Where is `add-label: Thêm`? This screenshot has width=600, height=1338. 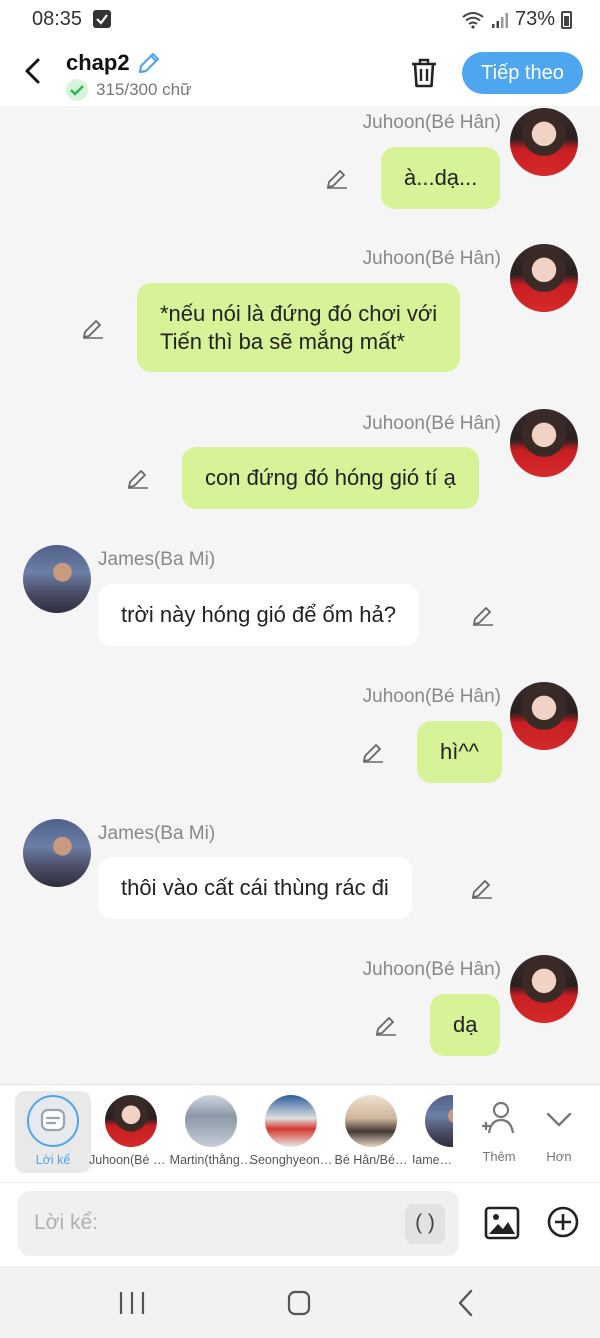
add-label: Thêm is located at coordinates (499, 1156).